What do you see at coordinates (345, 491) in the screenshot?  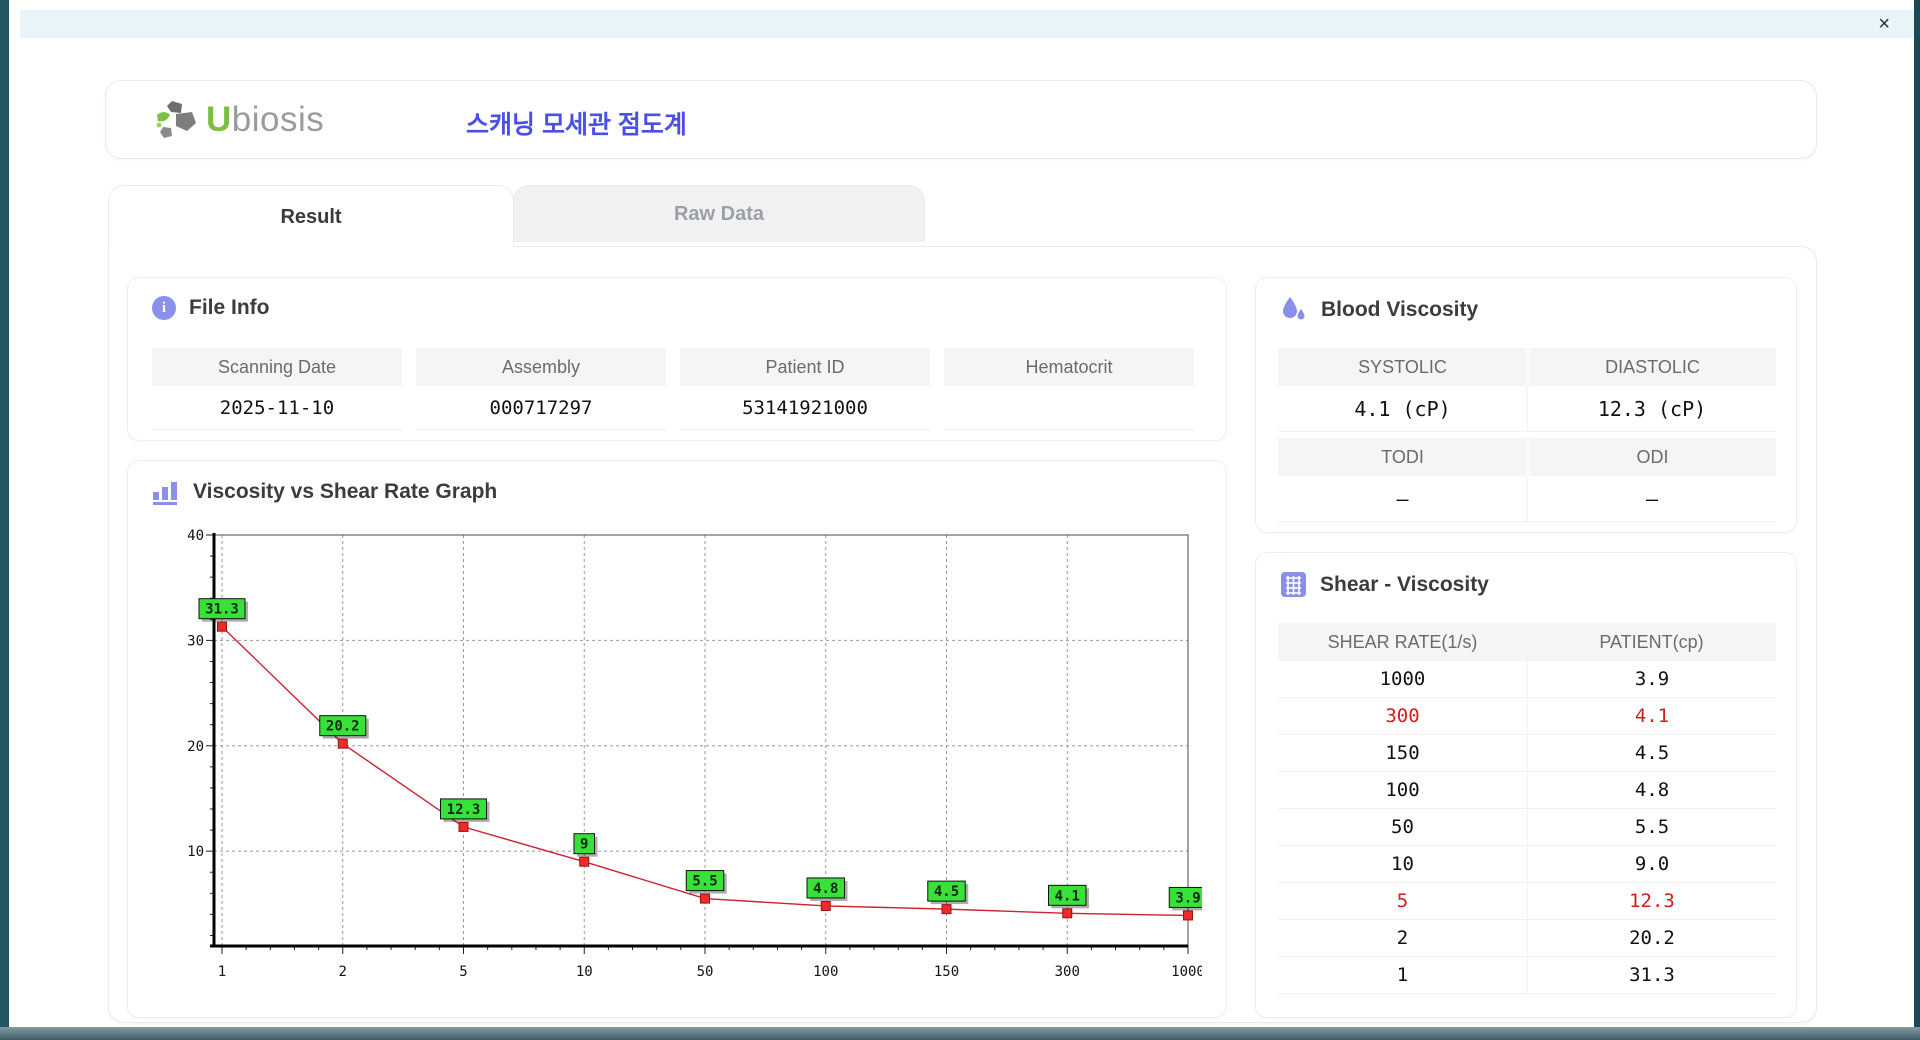 I see `graph-title: Viscosity vs Shear Rate Graph` at bounding box center [345, 491].